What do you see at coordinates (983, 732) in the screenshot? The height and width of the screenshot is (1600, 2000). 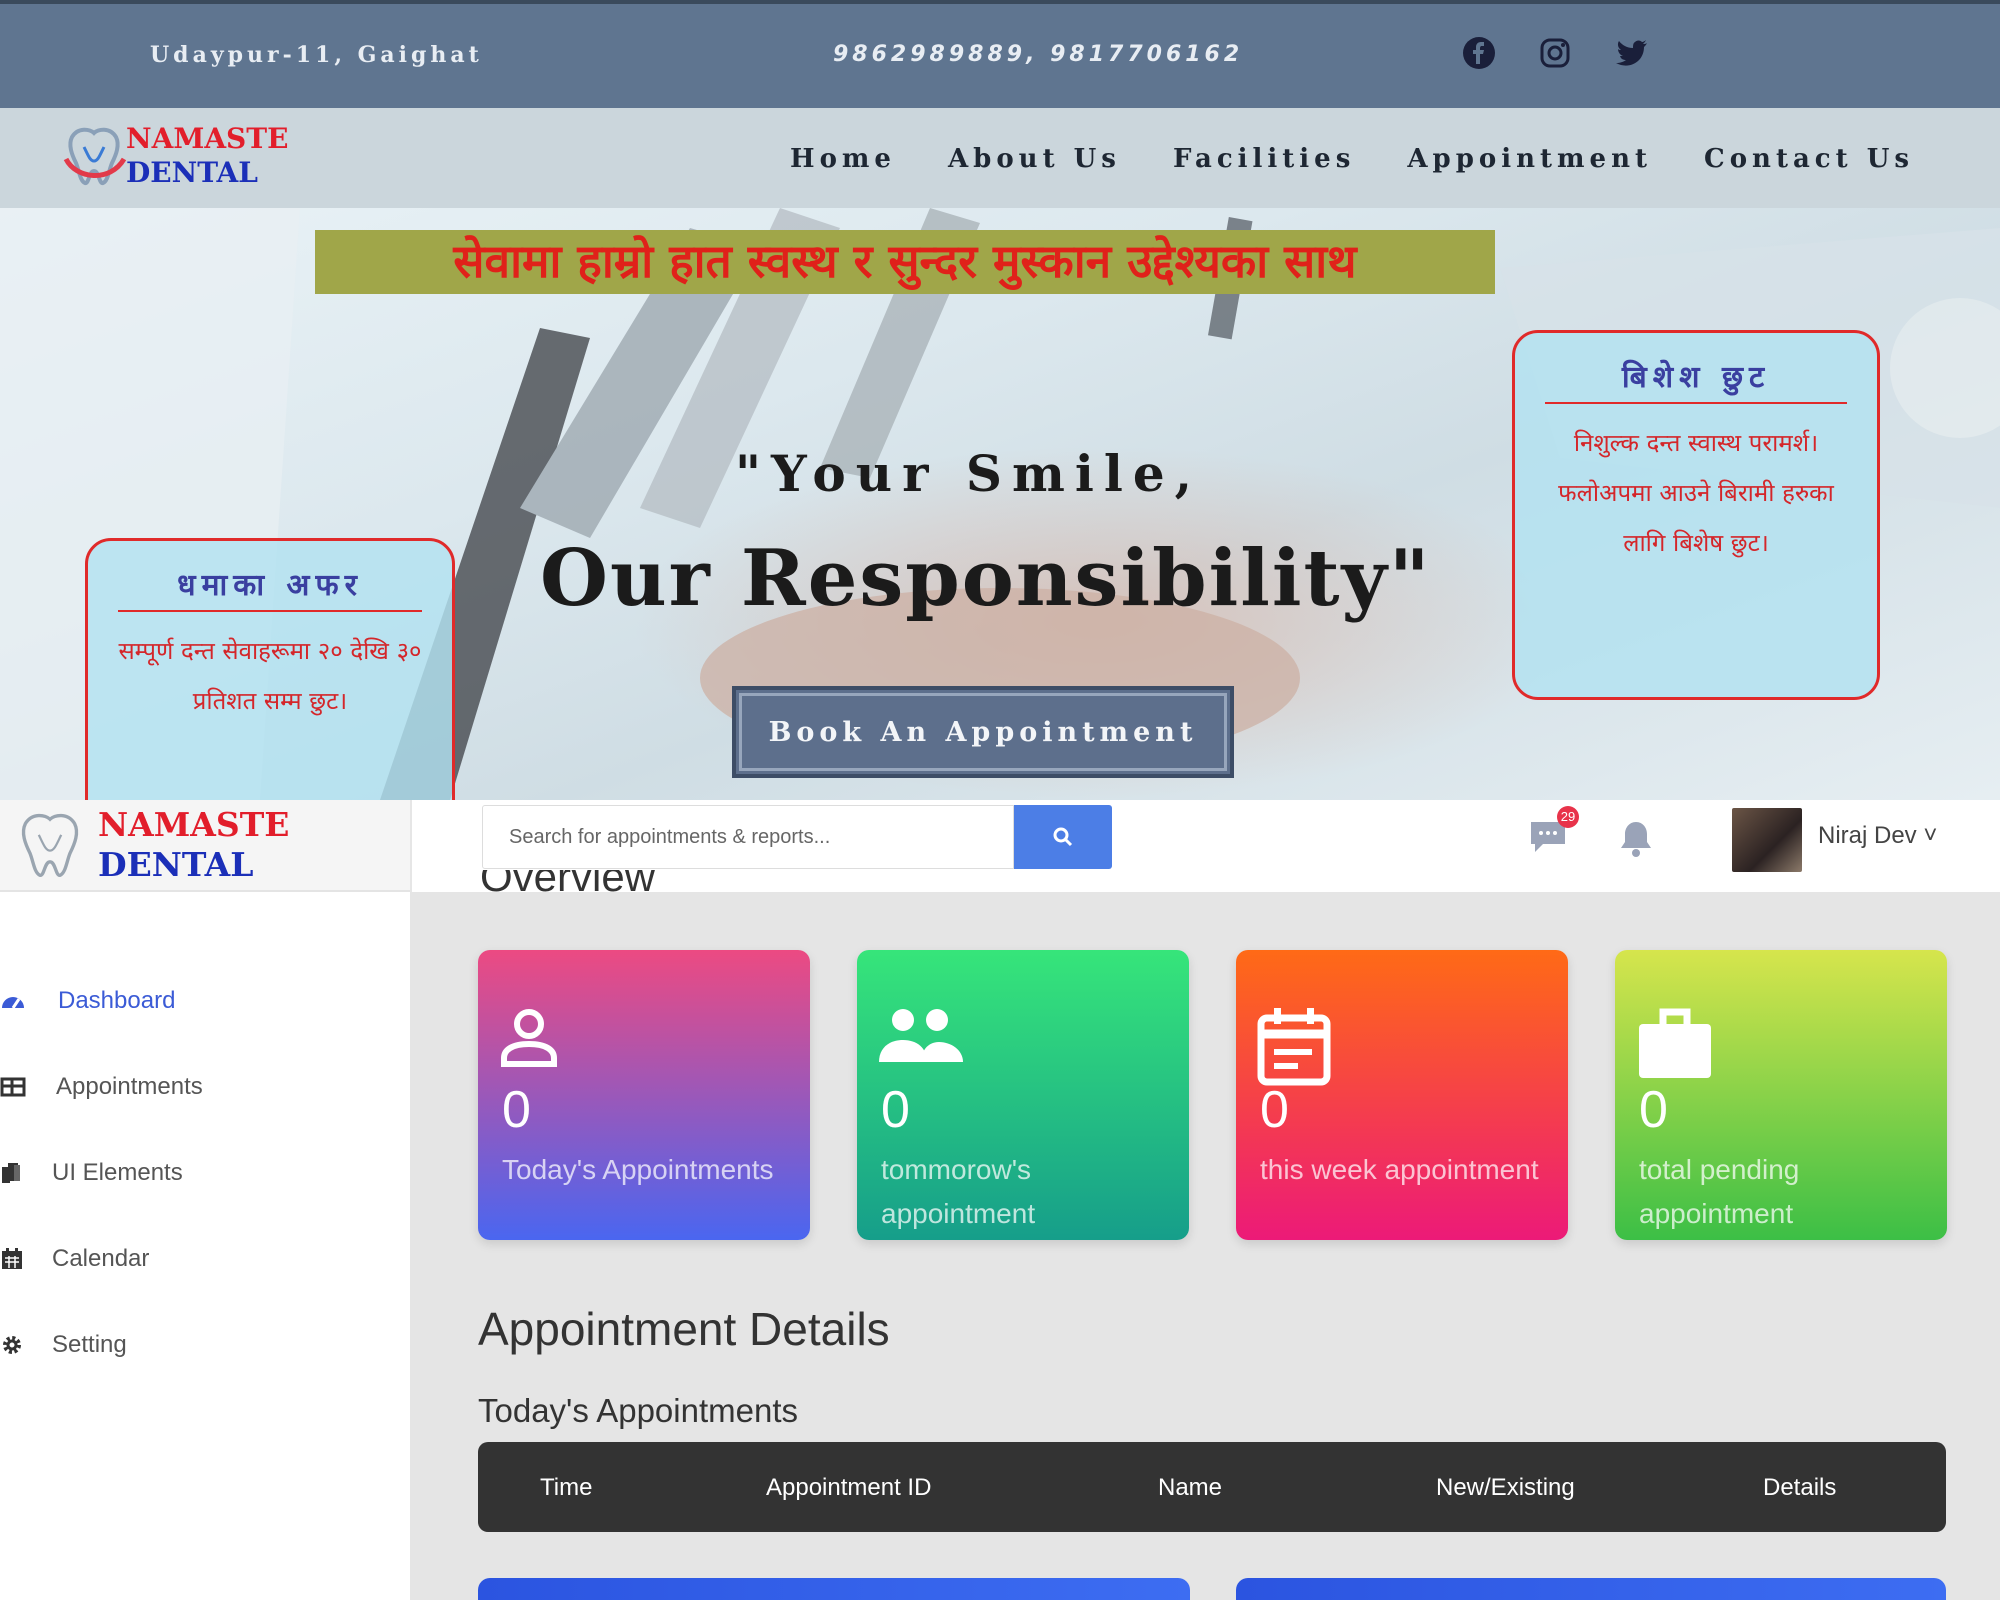 I see `book-appointment-button: Book An Appointment` at bounding box center [983, 732].